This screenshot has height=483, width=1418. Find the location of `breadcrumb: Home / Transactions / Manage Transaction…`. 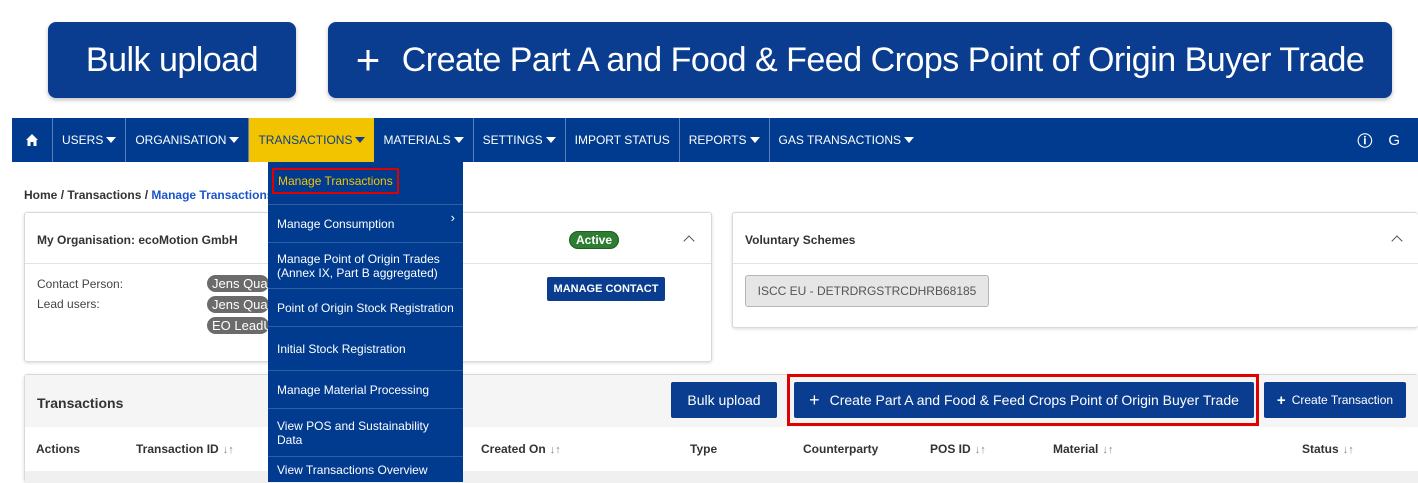

breadcrumb: Home / Transactions / Manage Transaction… is located at coordinates (149, 195).